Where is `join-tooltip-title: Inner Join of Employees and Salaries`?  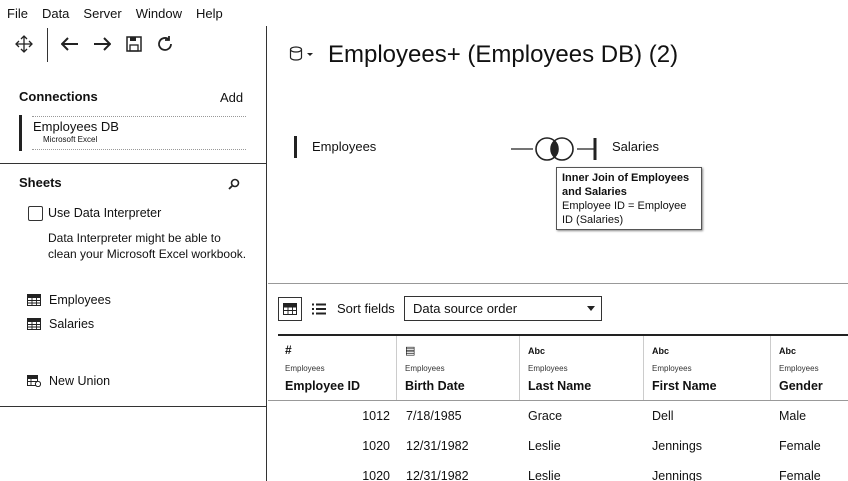
join-tooltip-title: Inner Join of Employees and Salaries is located at coordinates (626, 185).